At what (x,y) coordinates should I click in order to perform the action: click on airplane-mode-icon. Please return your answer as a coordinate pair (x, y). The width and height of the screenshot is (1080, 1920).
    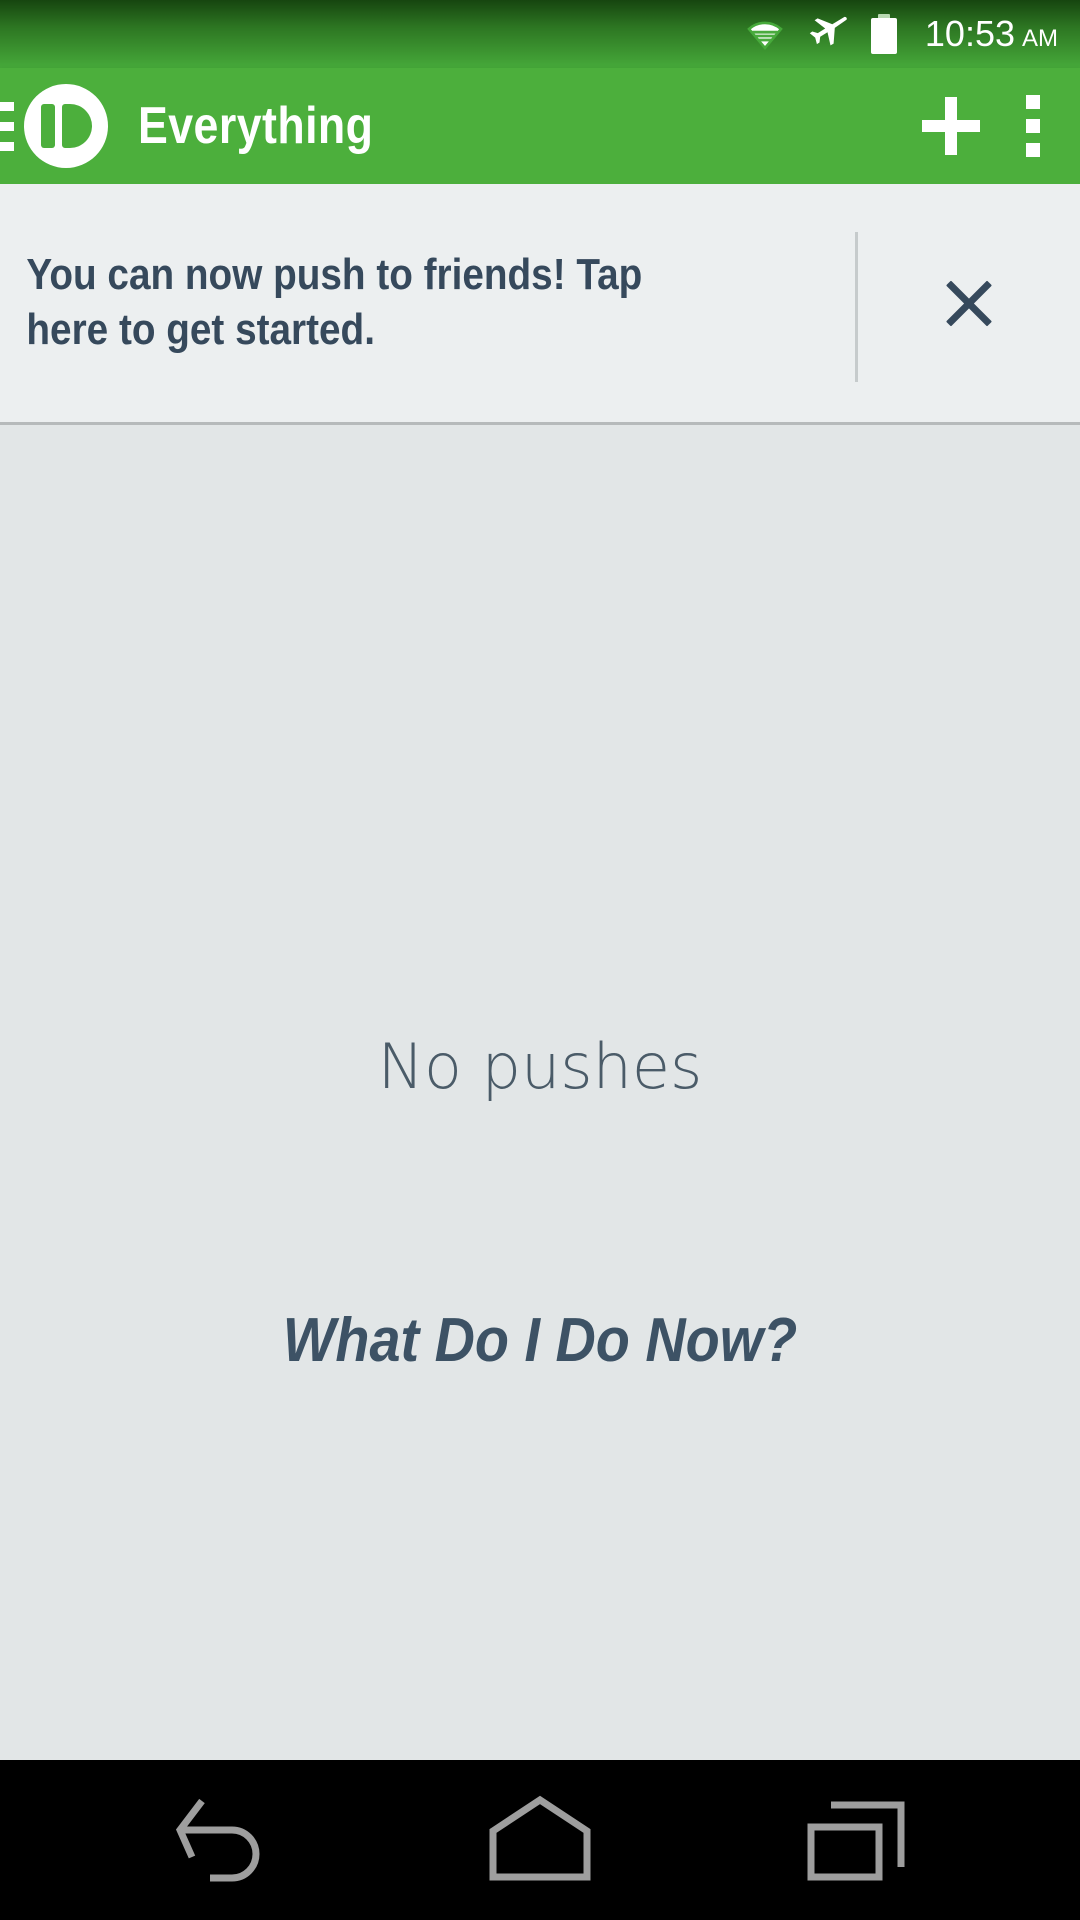
    Looking at the image, I should click on (828, 34).